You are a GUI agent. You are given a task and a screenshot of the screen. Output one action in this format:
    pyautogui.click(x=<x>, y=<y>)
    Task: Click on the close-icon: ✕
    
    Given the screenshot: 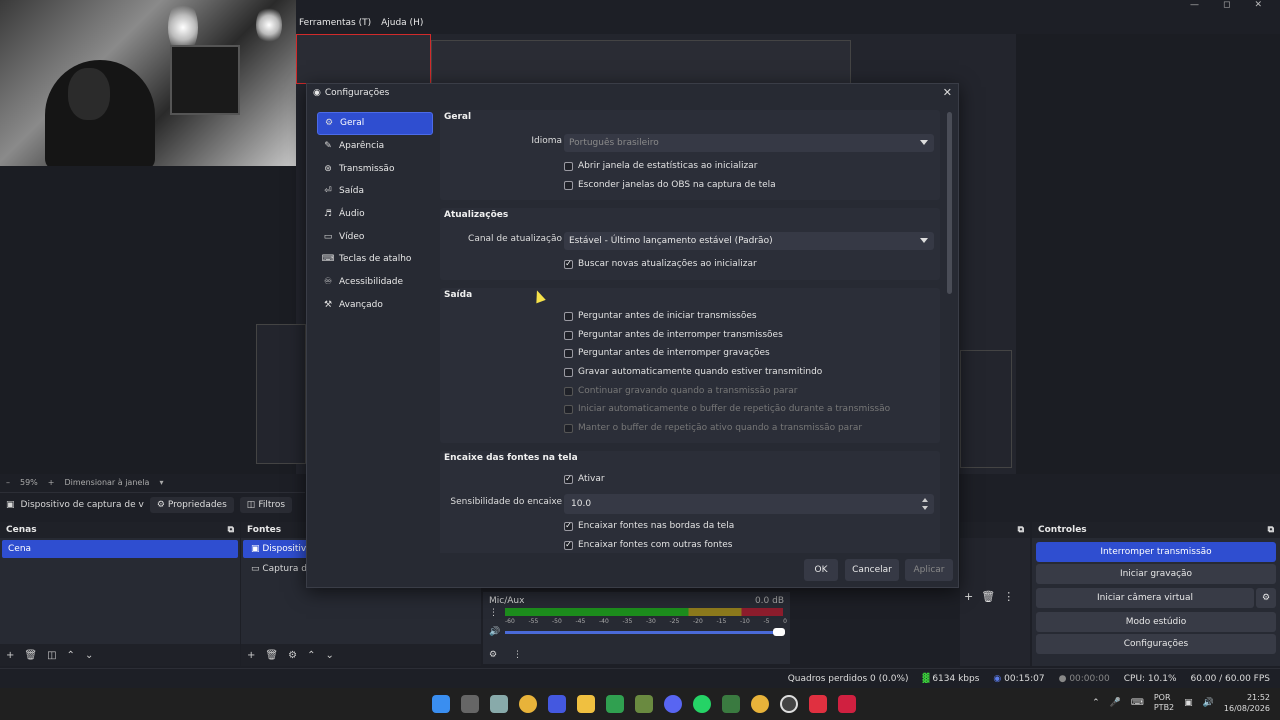 What is the action you would take?
    pyautogui.click(x=1258, y=7)
    